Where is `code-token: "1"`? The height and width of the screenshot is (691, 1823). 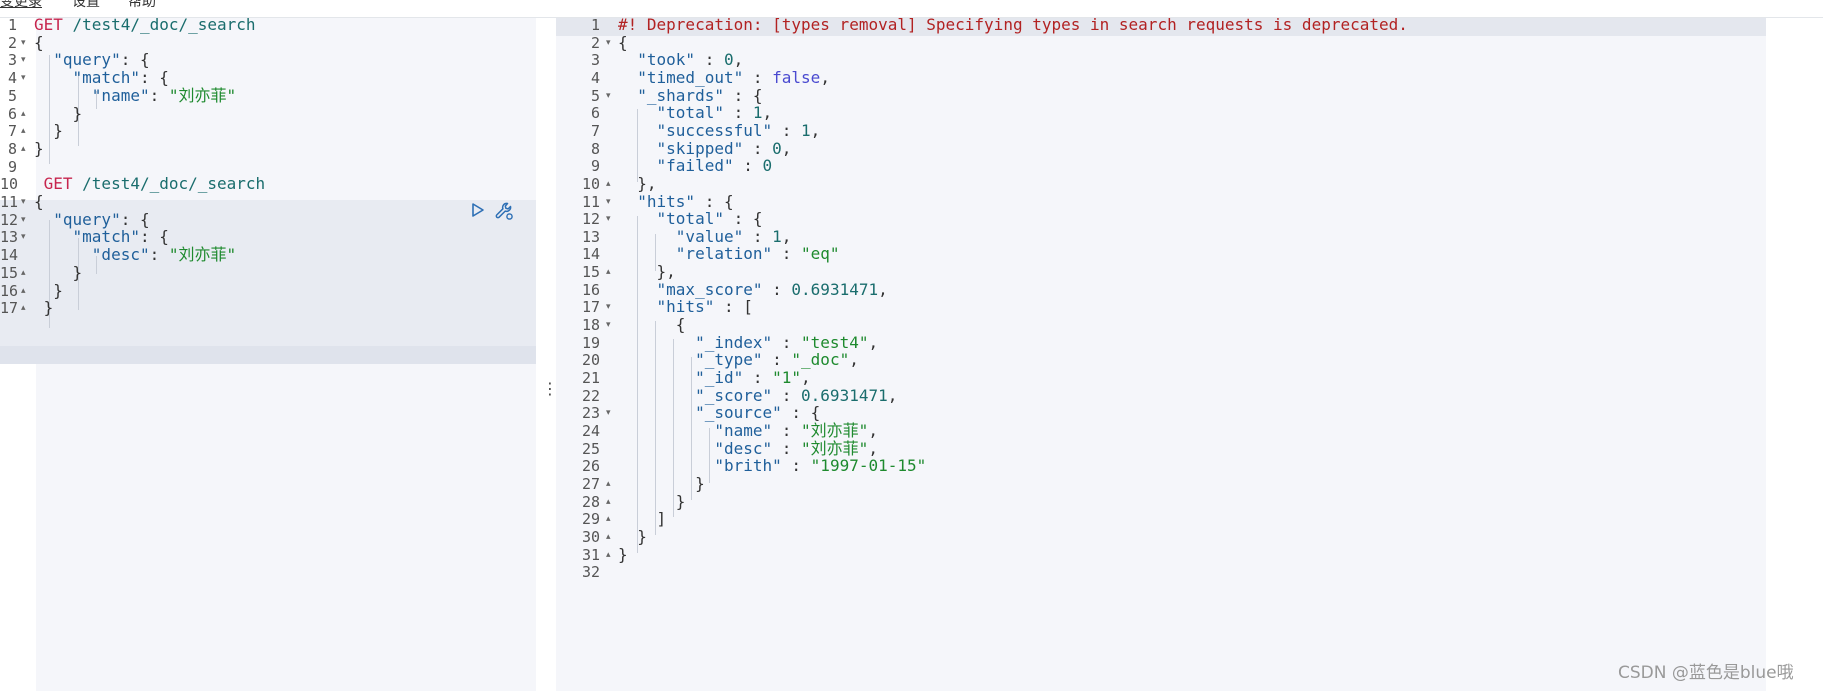 code-token: "1" is located at coordinates (787, 377).